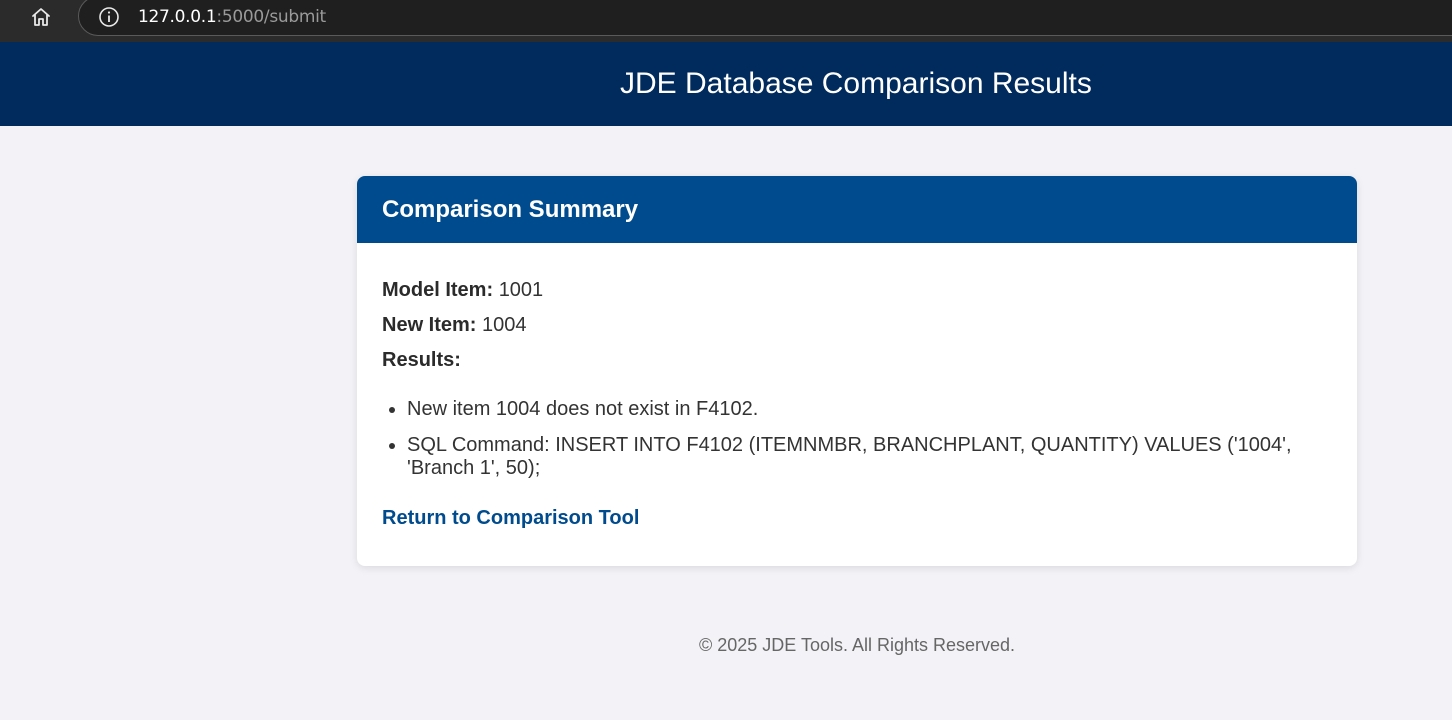  Describe the element at coordinates (177, 17) in the screenshot. I see `url-host: 127.0.0.1` at that location.